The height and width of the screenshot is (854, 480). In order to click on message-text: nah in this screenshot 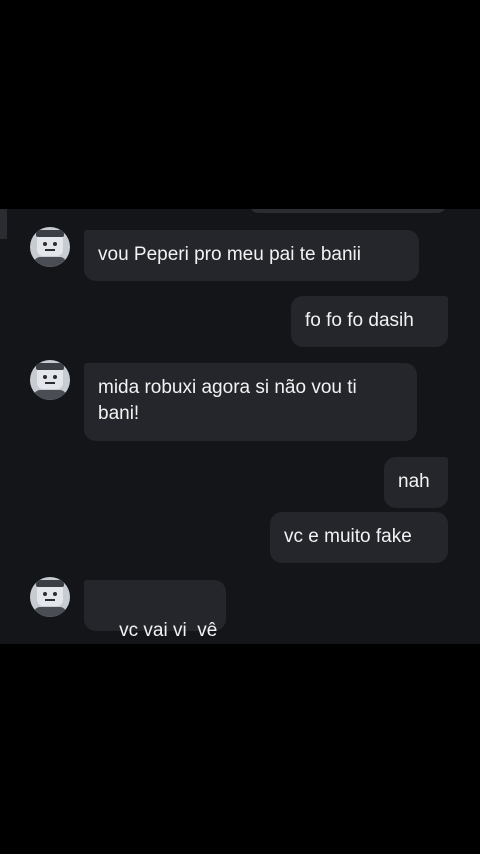, I will do `click(414, 481)`.